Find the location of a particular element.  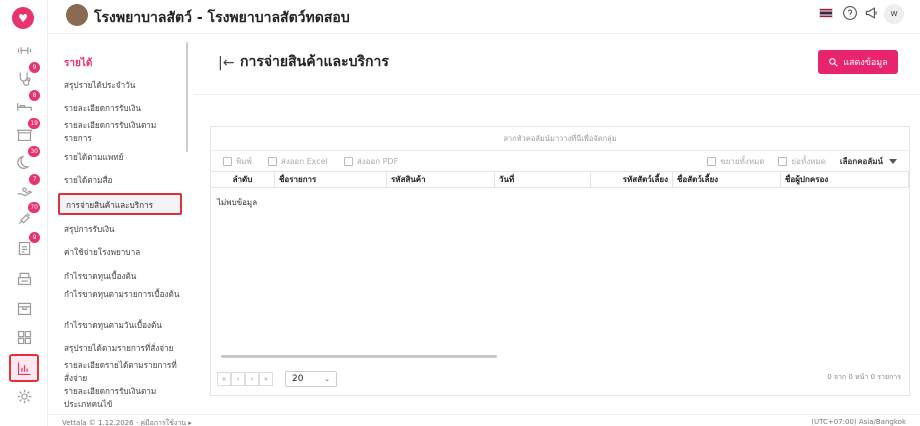

bed-icon: 8 is located at coordinates (27, 103).